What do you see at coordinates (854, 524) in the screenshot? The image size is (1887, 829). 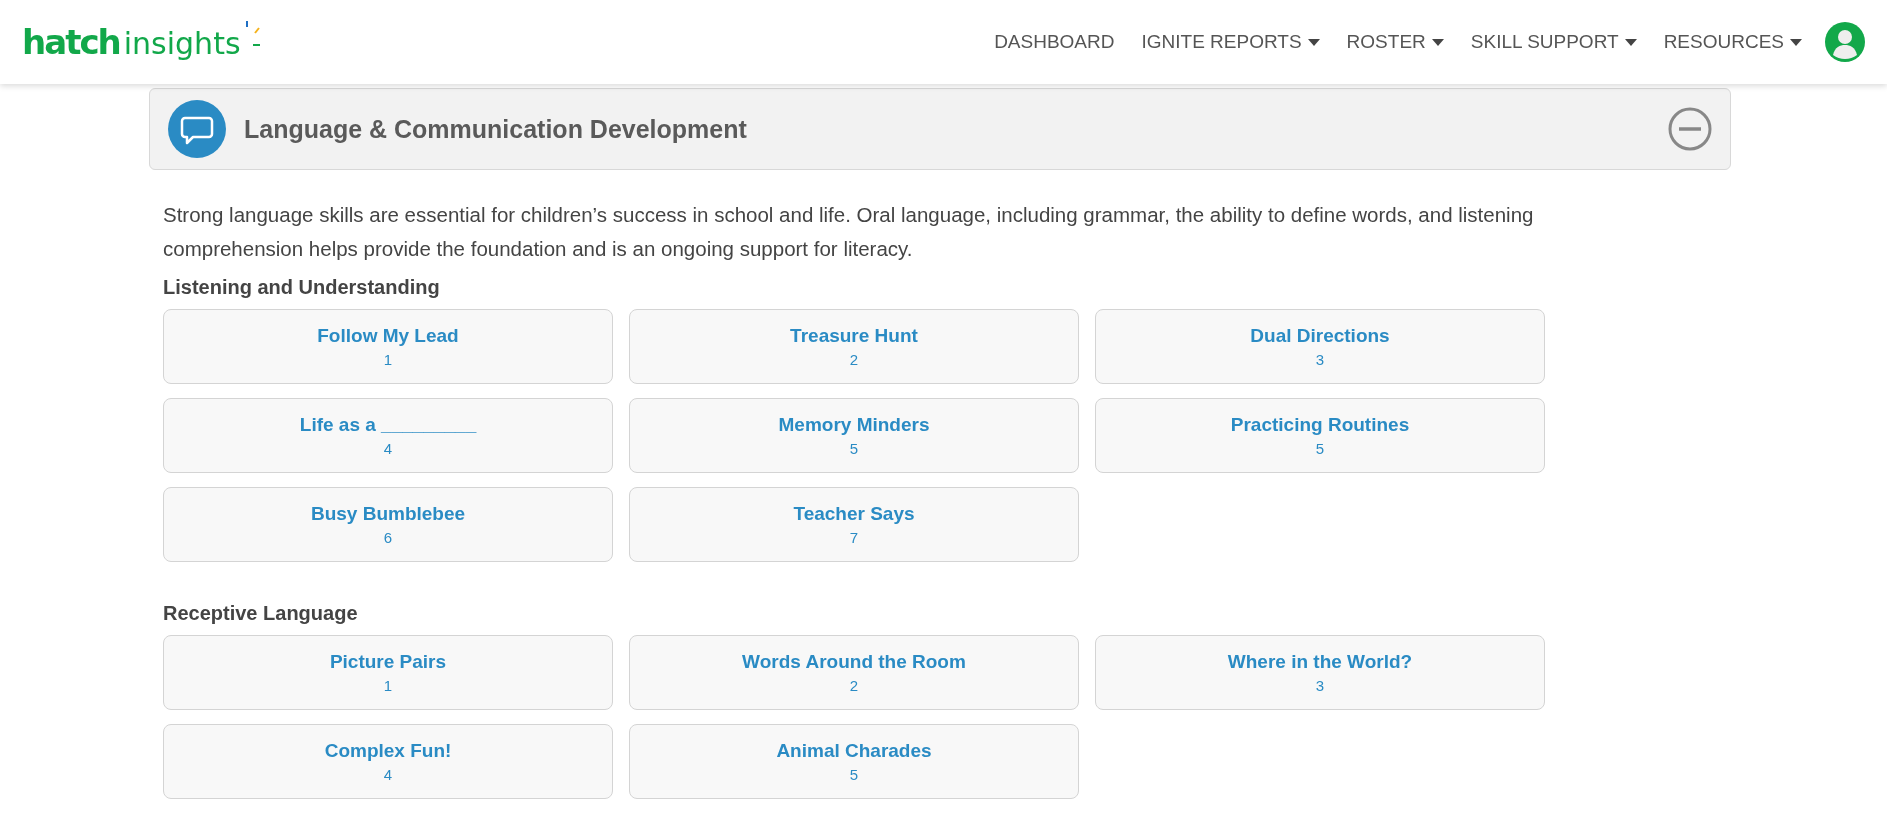 I see `activity-card: Teacher Says 7` at bounding box center [854, 524].